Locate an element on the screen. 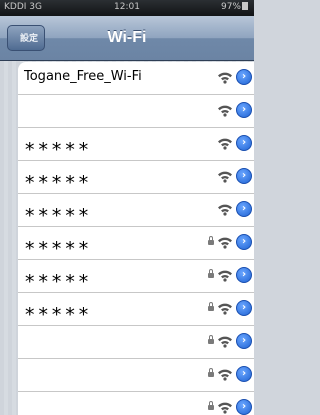 The width and height of the screenshot is (320, 415). network-row: Togane_Free_Wi-Fi › is located at coordinates (136, 78).